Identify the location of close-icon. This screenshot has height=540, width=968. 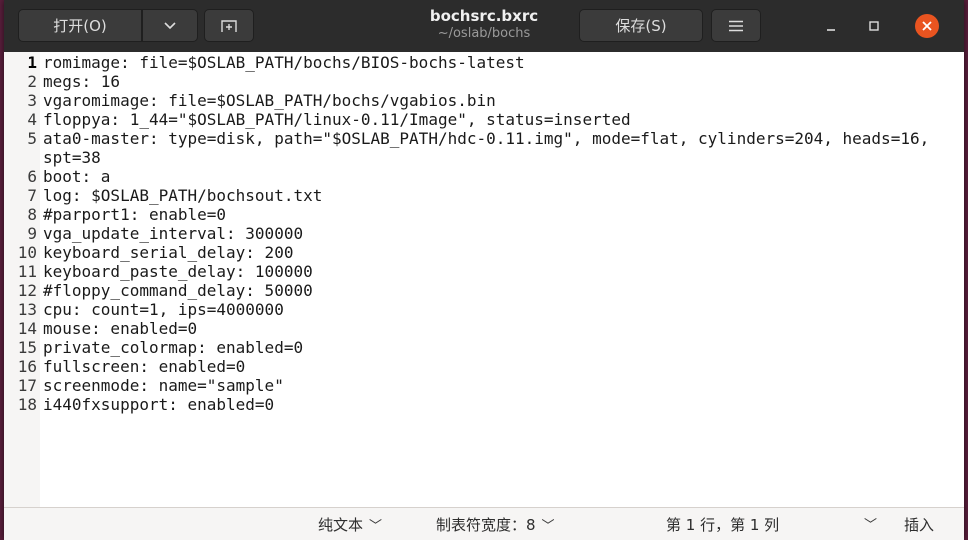
(927, 26).